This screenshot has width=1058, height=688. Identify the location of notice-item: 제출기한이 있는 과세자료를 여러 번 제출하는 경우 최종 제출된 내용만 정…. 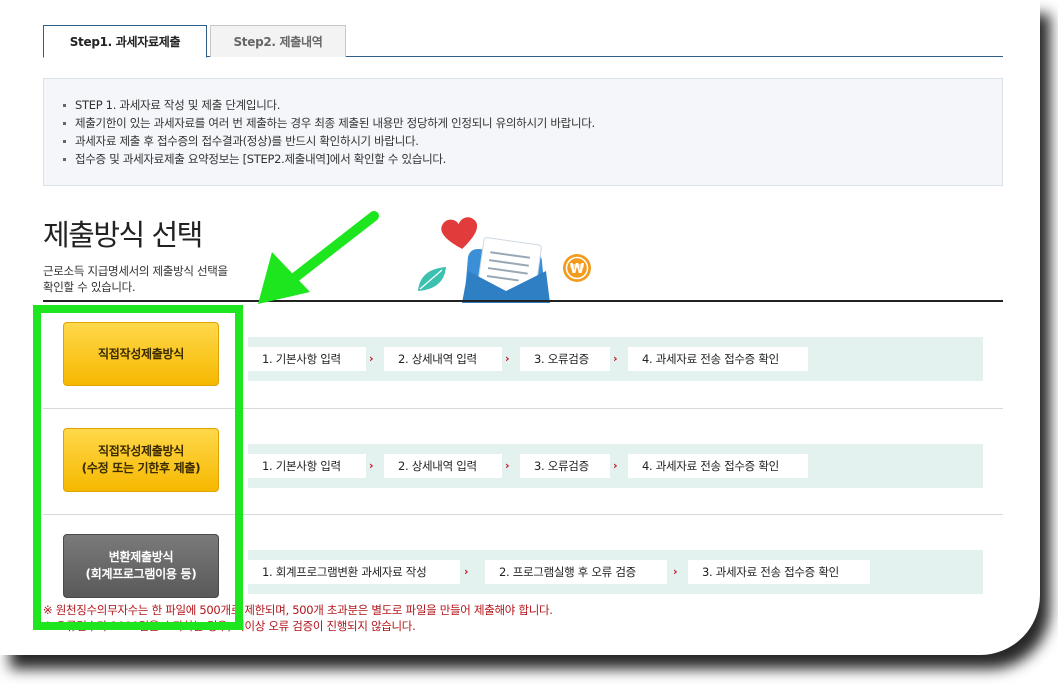
(532, 123).